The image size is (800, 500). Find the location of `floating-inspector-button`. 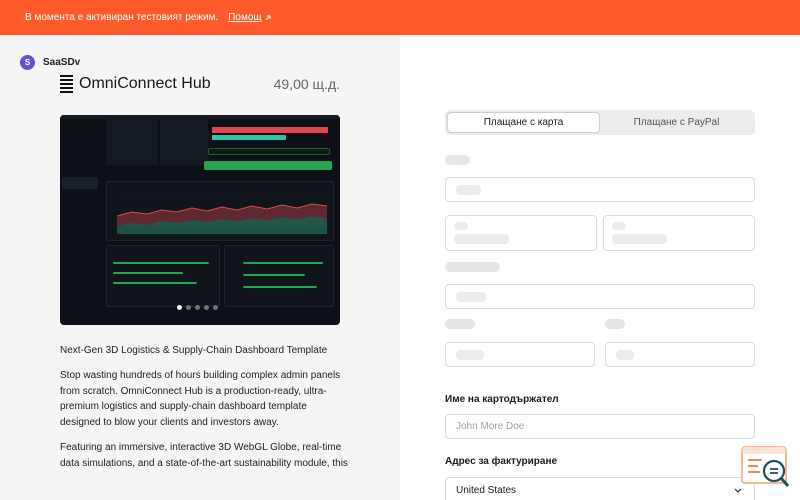

floating-inspector-button is located at coordinates (766, 467).